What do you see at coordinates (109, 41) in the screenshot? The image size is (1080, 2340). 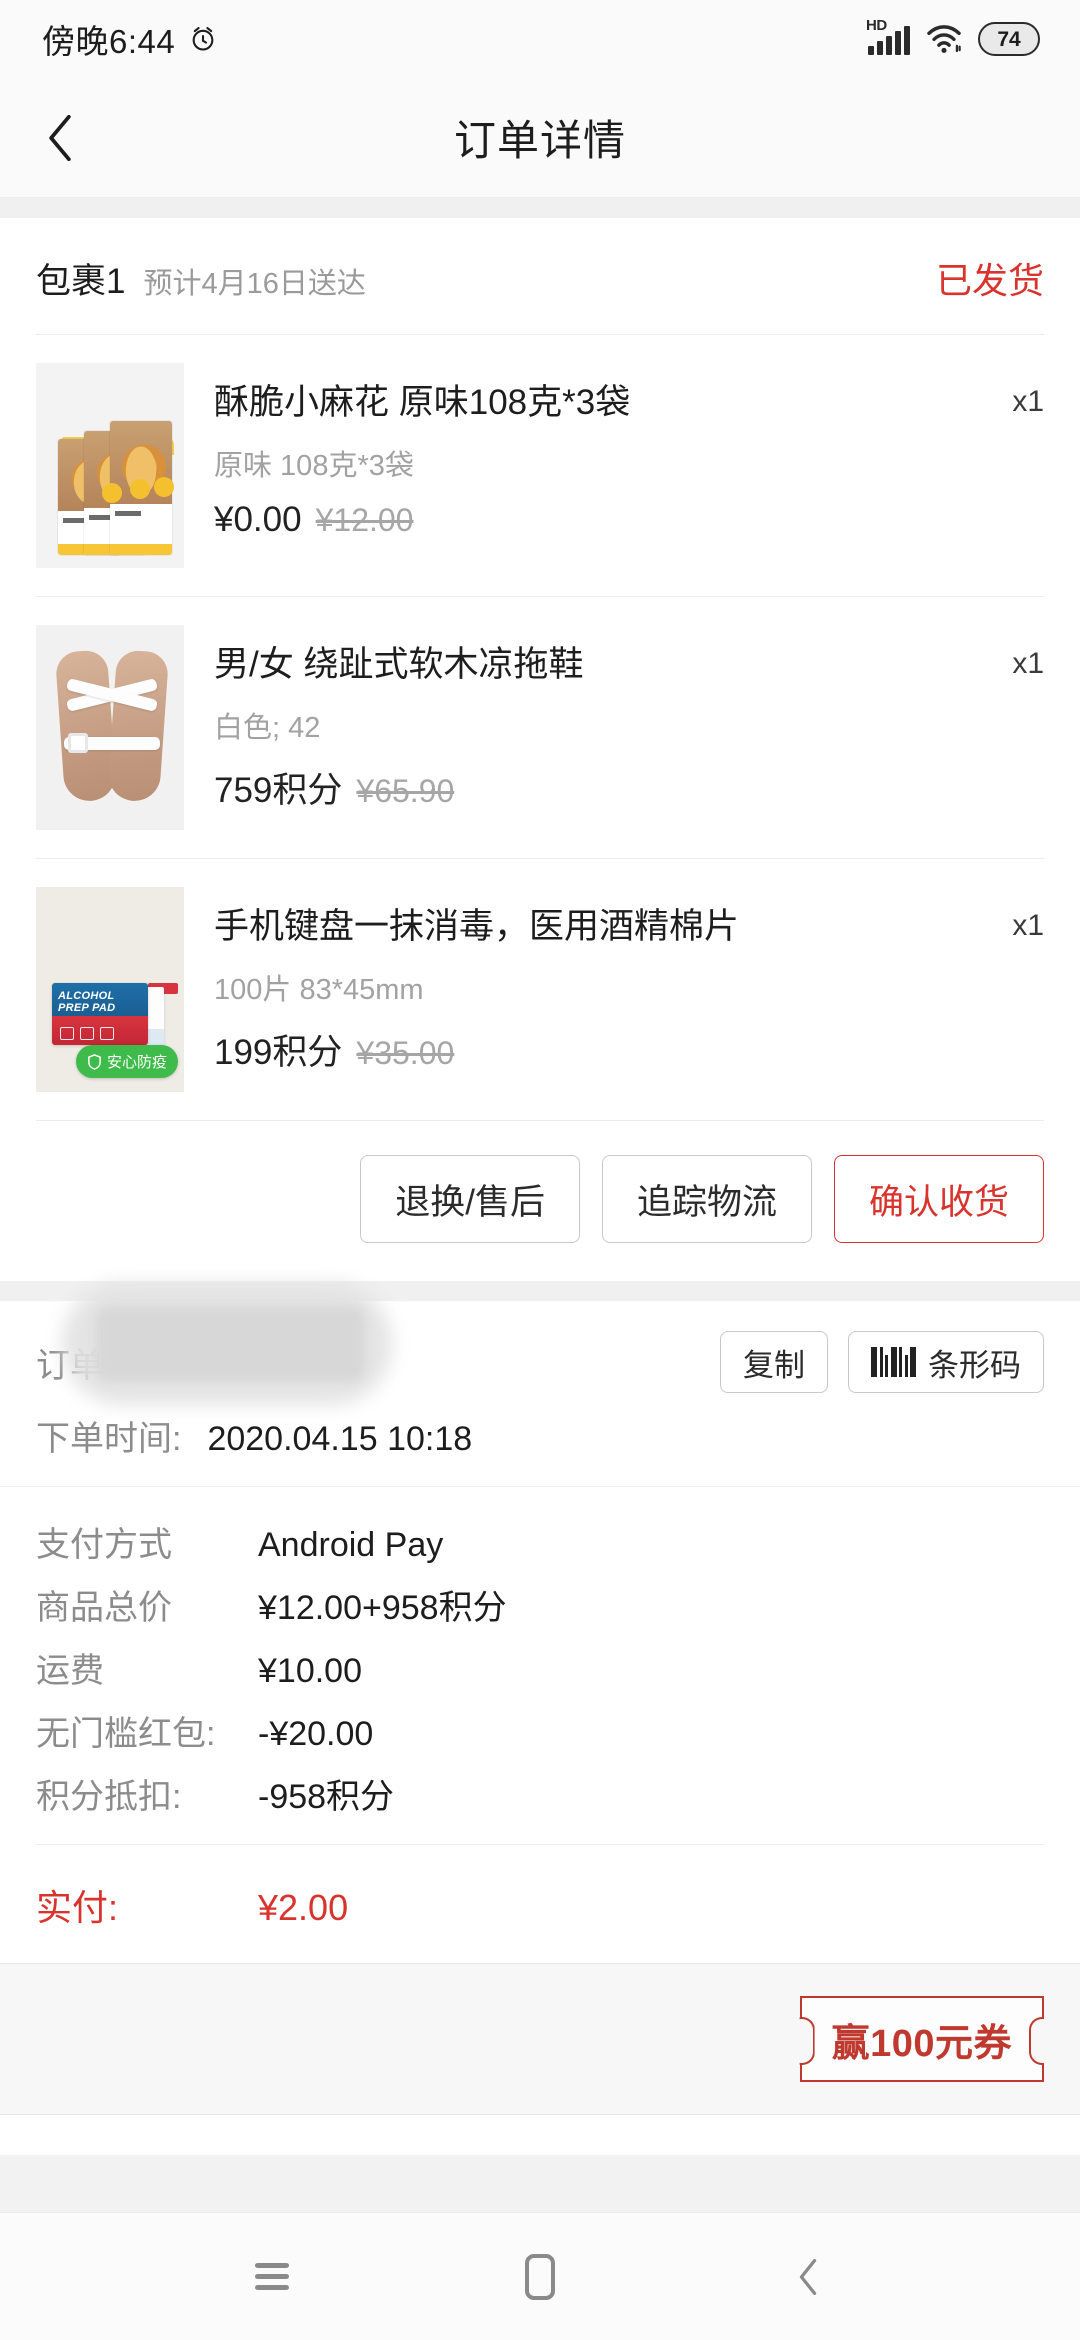 I see `status-time: 傍晚6:44` at bounding box center [109, 41].